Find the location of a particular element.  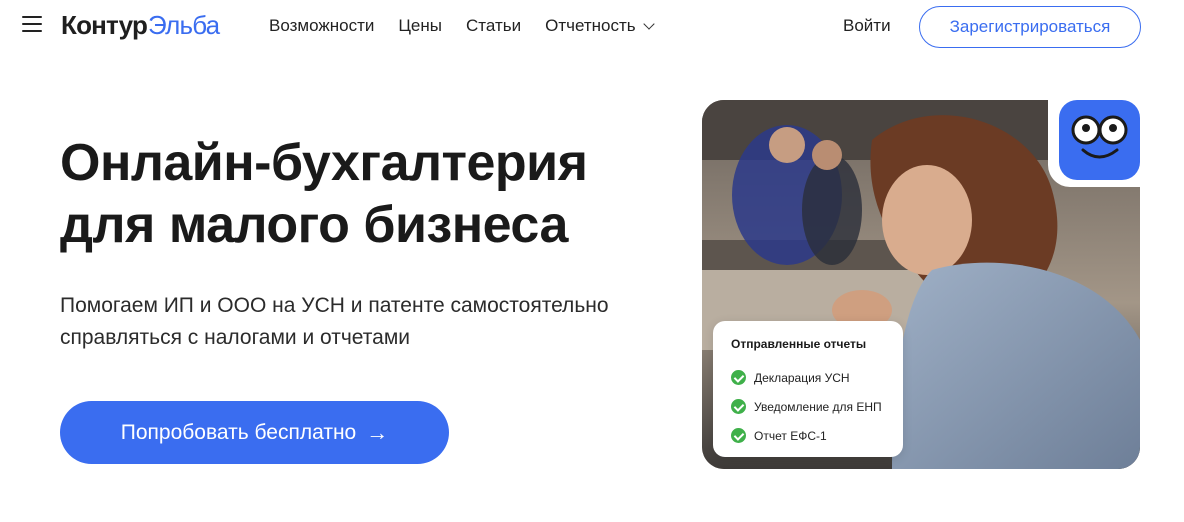

report-item: Декларация УСН is located at coordinates (817, 377).